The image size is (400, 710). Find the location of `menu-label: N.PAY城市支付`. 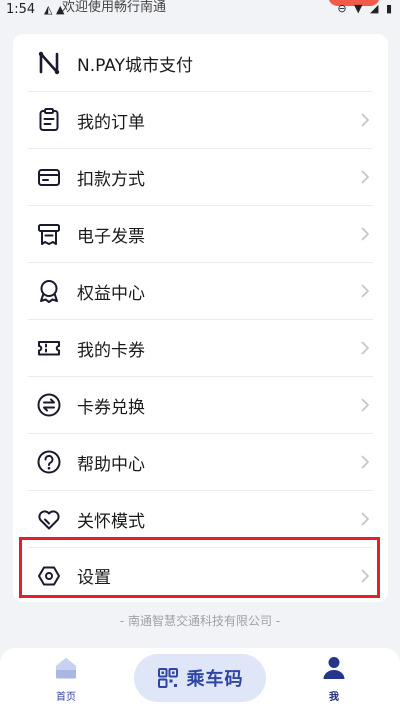

menu-label: N.PAY城市支付 is located at coordinates (135, 65).